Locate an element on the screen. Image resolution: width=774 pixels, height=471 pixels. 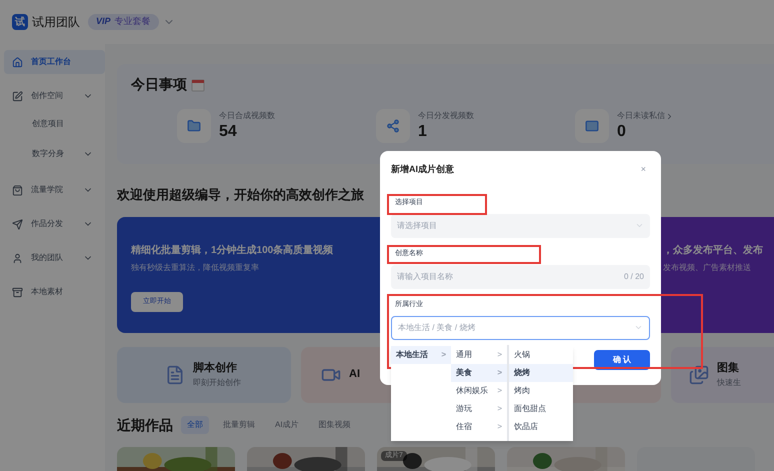
bag-icon is located at coordinates (17, 190).